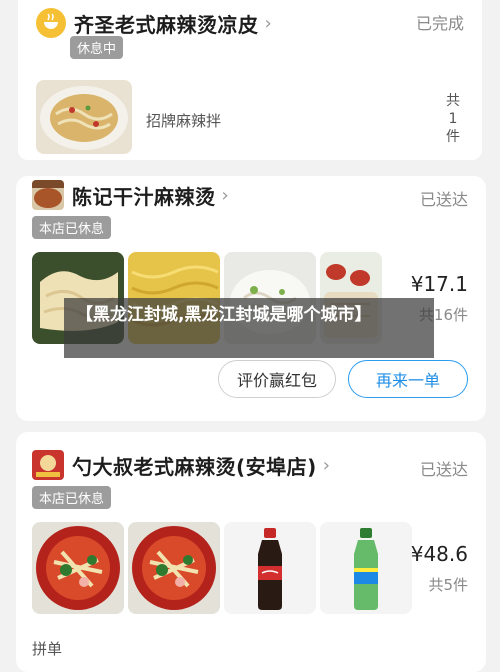 The width and height of the screenshot is (500, 672). Describe the element at coordinates (194, 465) in the screenshot. I see `shop-name: 勺大叔老式麻辣烫(安埠店)` at that location.